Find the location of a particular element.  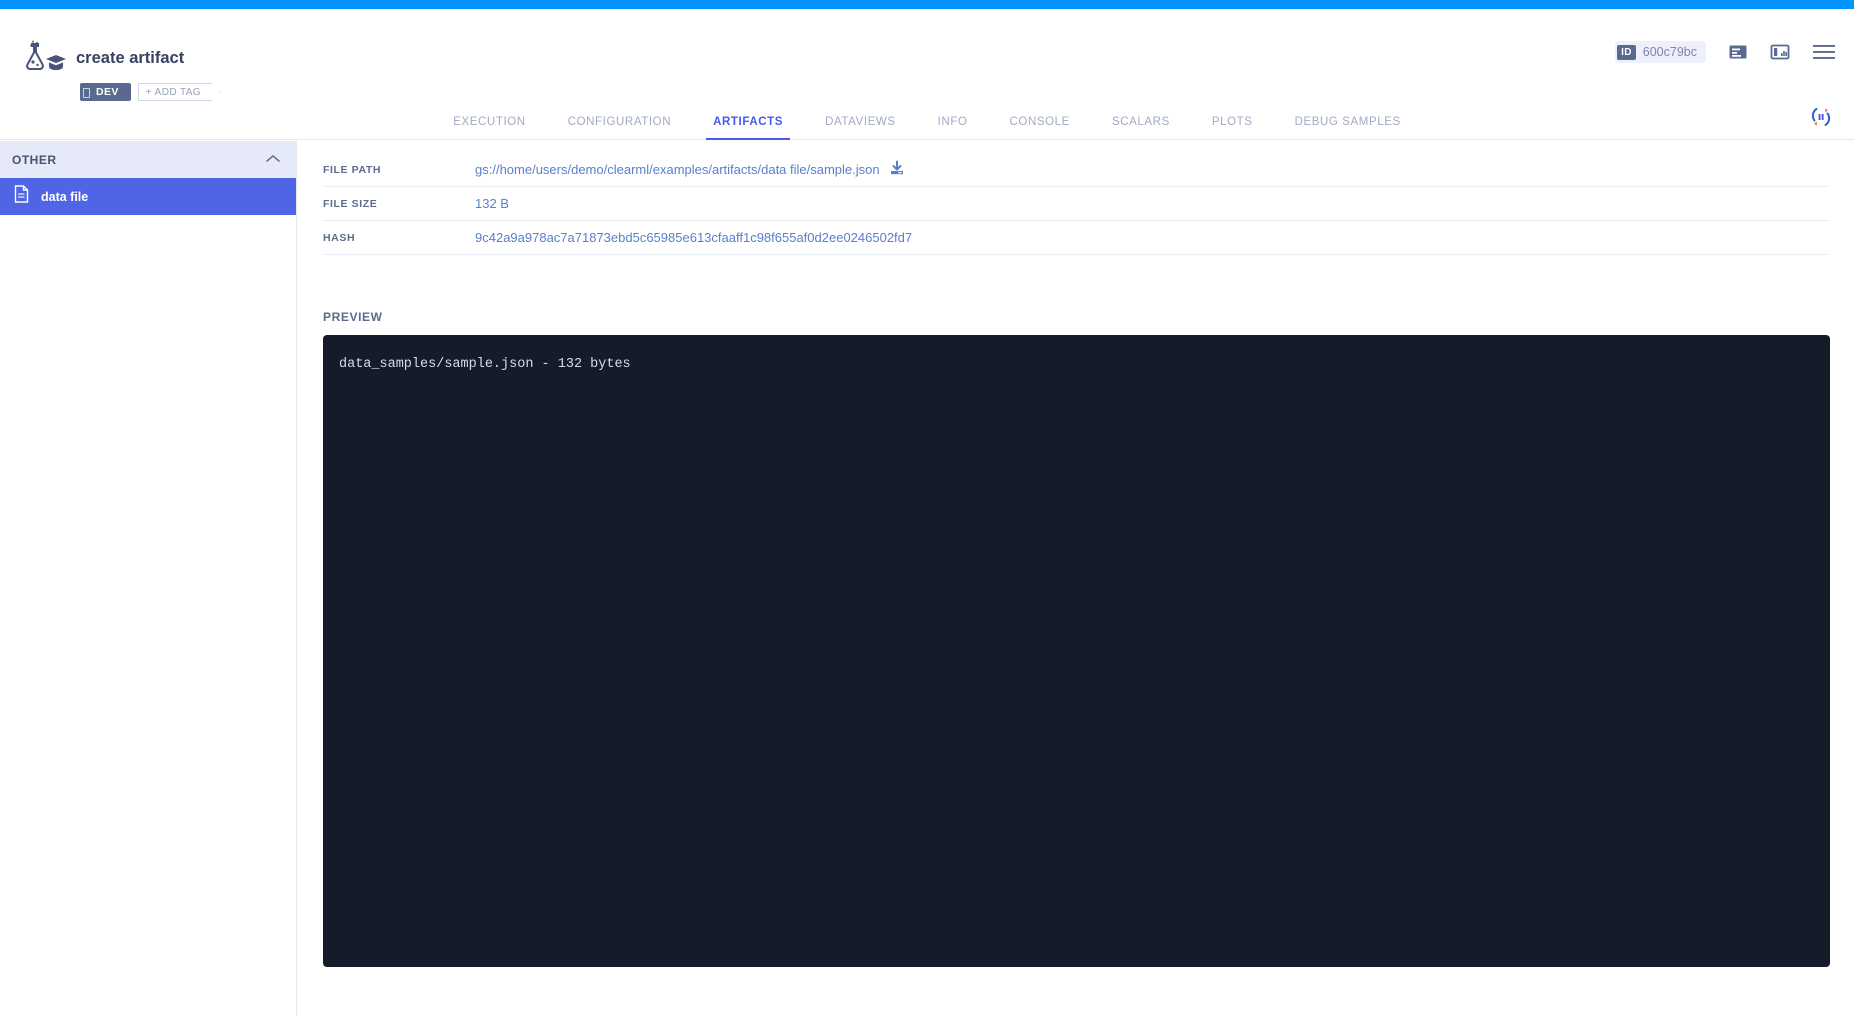

flask-graduation-icon is located at coordinates (43, 57).